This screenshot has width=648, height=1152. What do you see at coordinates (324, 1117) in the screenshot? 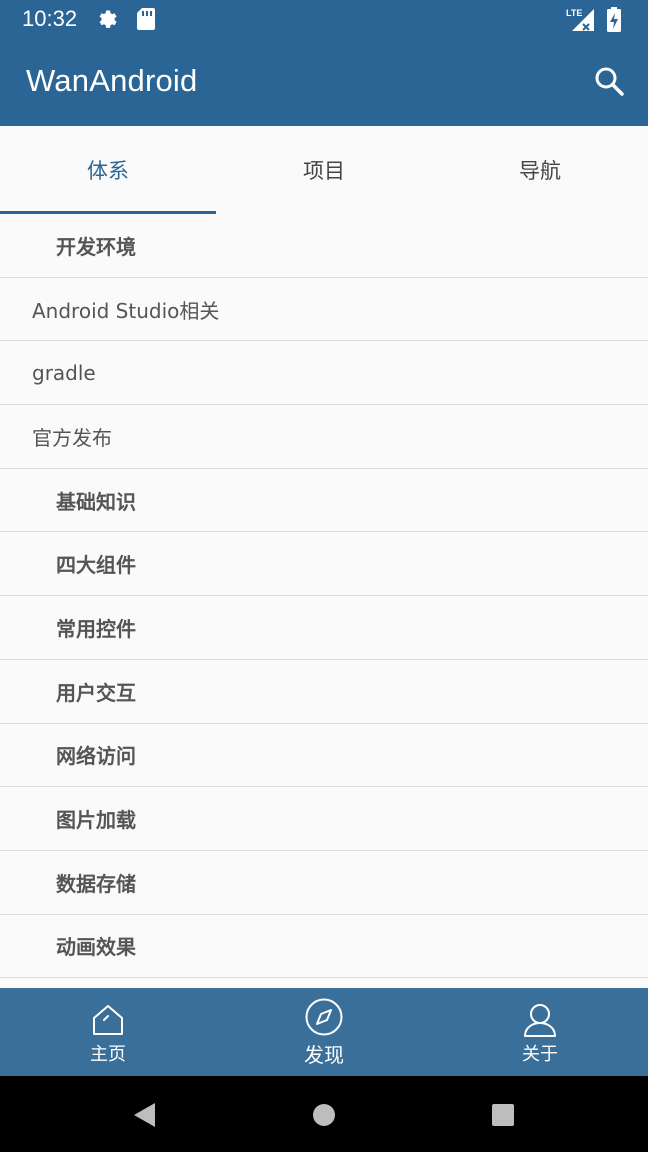
I see `home-button-icon` at bounding box center [324, 1117].